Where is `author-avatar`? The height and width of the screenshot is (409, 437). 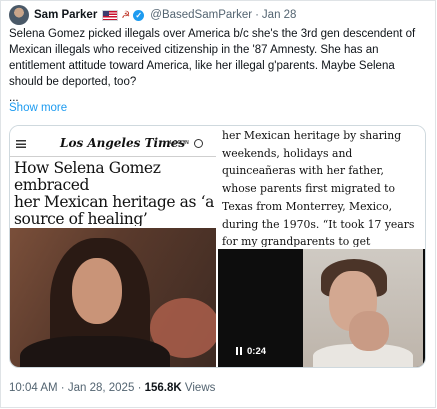
author-avatar is located at coordinates (19, 15).